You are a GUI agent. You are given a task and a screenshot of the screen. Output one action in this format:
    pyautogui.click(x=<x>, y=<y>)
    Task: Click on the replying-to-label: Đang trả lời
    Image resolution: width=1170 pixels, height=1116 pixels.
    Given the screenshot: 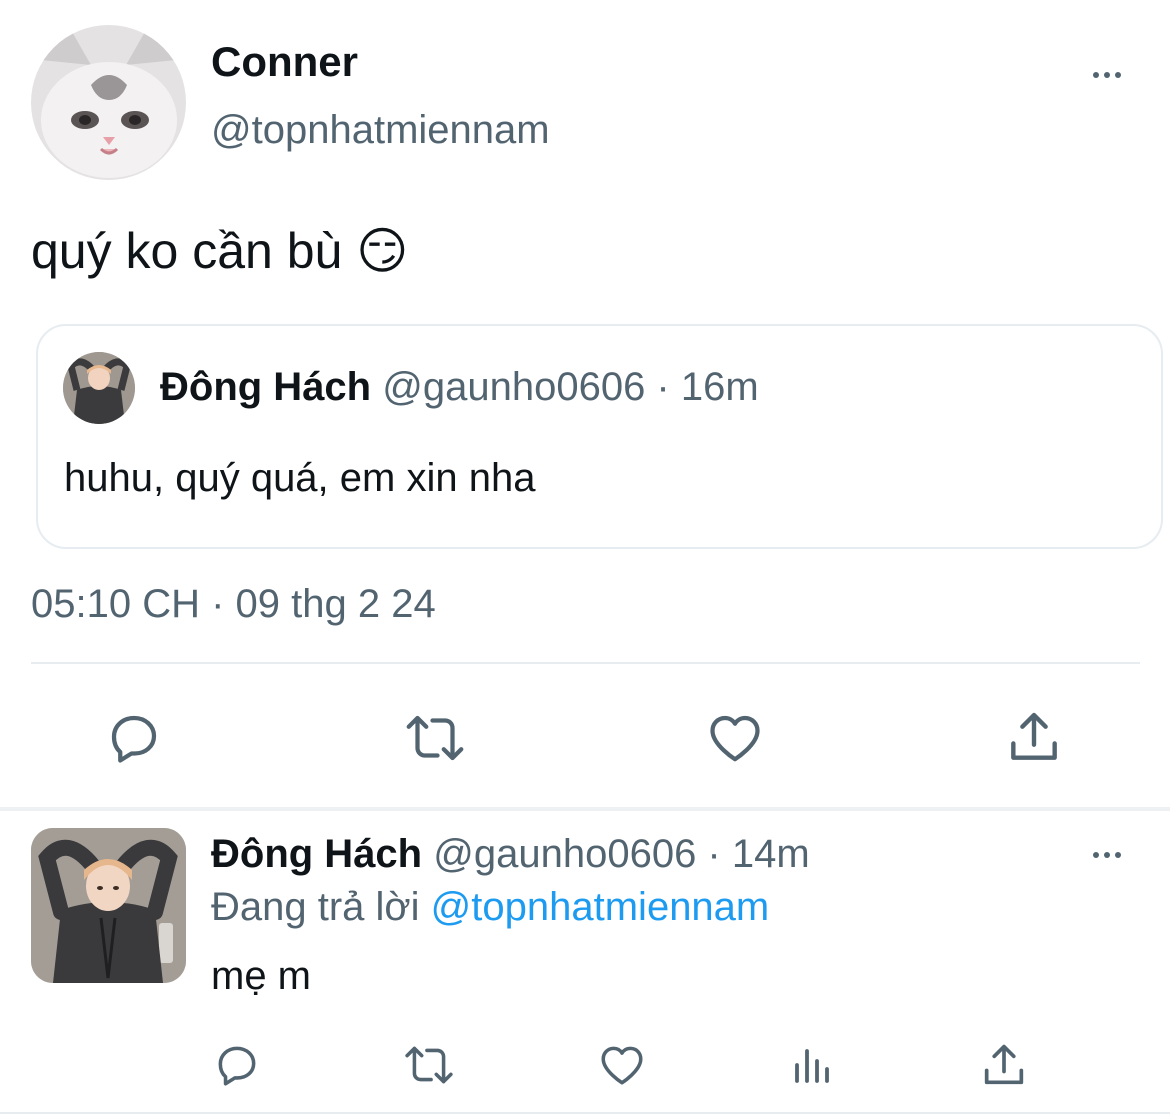 What is the action you would take?
    pyautogui.click(x=315, y=907)
    